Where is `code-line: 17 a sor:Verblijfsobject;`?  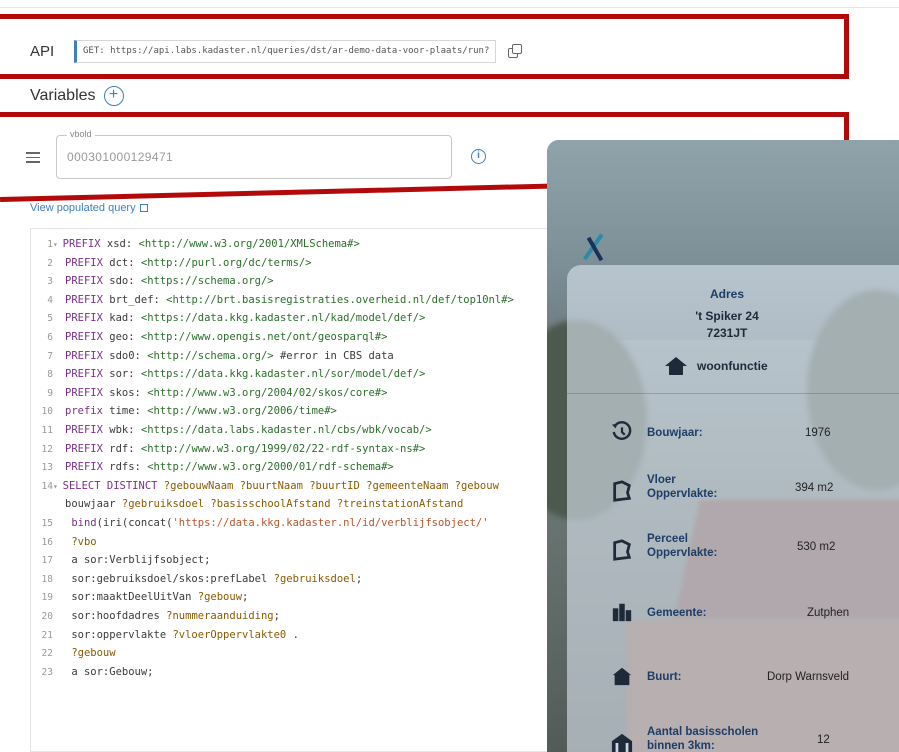
code-line: 17 a sor:Verblijfsobject; is located at coordinates (296, 560).